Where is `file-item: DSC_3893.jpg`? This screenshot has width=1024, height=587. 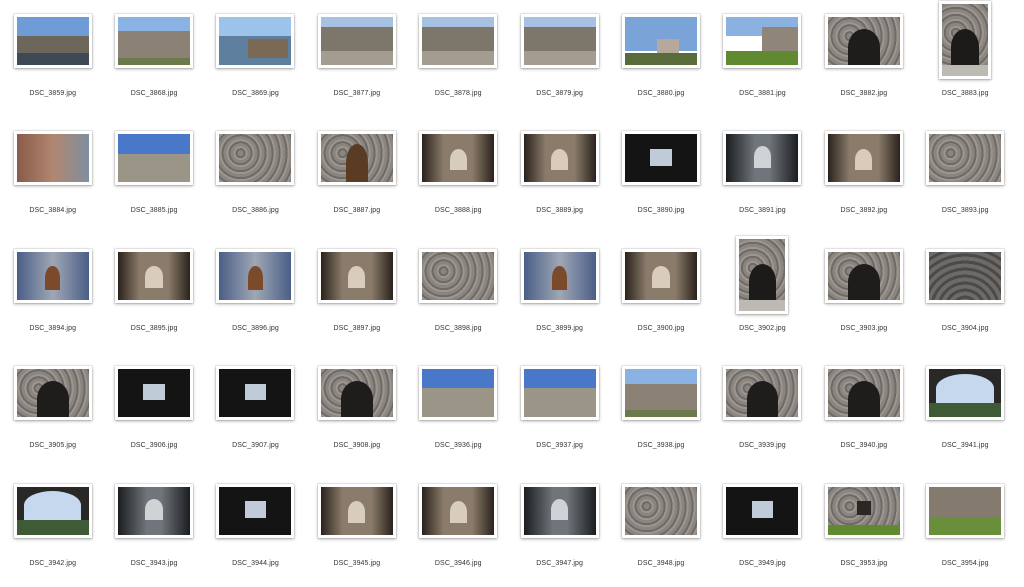
file-item: DSC_3893.jpg is located at coordinates (965, 175).